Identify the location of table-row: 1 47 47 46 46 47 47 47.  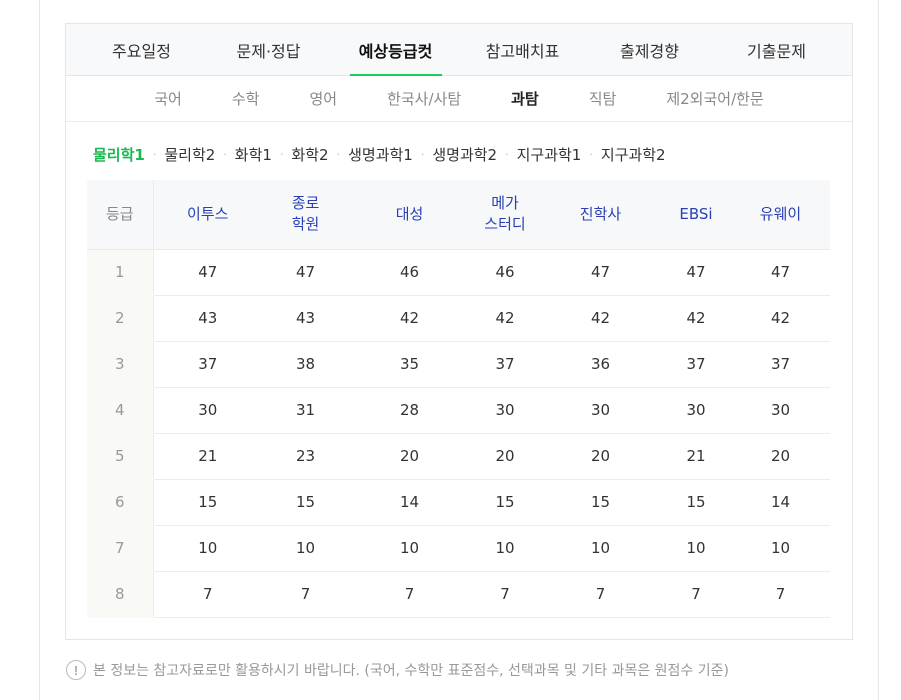
(458, 272).